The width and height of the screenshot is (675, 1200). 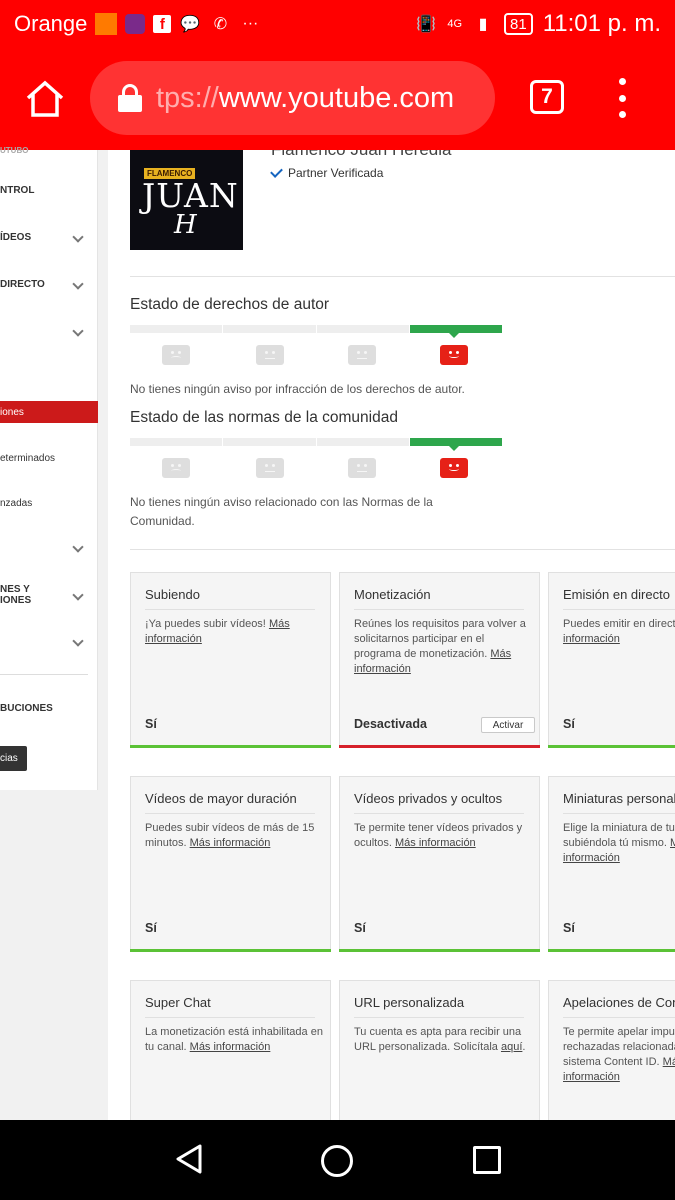 I want to click on battery-level: 81, so click(x=518, y=24).